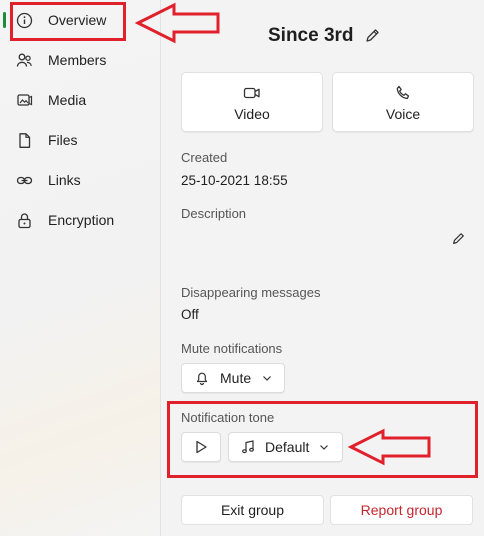 The height and width of the screenshot is (536, 484). I want to click on sidebar-item-members: Members, so click(80, 60).